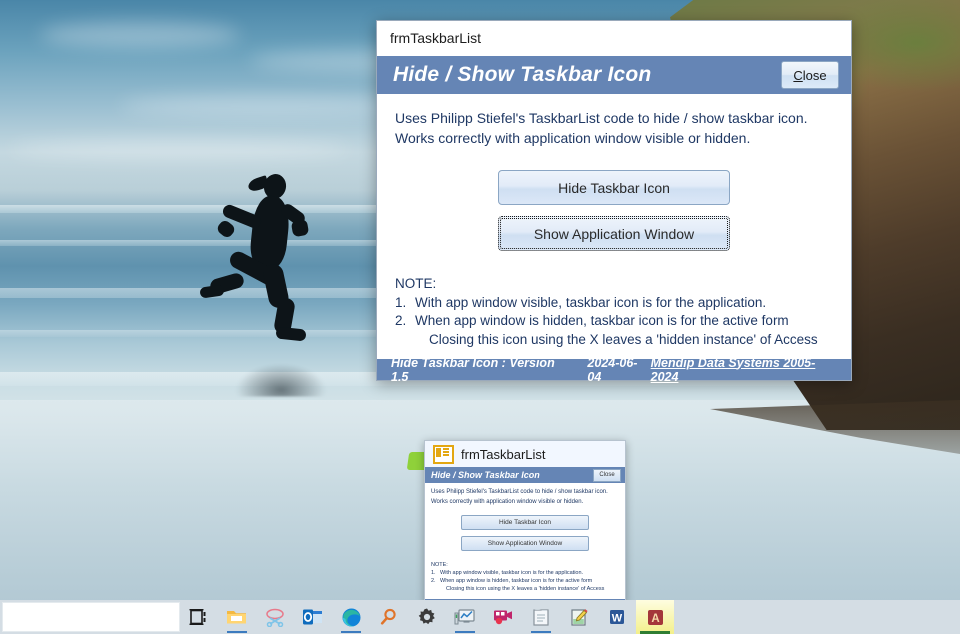 This screenshot has width=960, height=634. I want to click on mini-note-heading: NOTE:, so click(439, 565).